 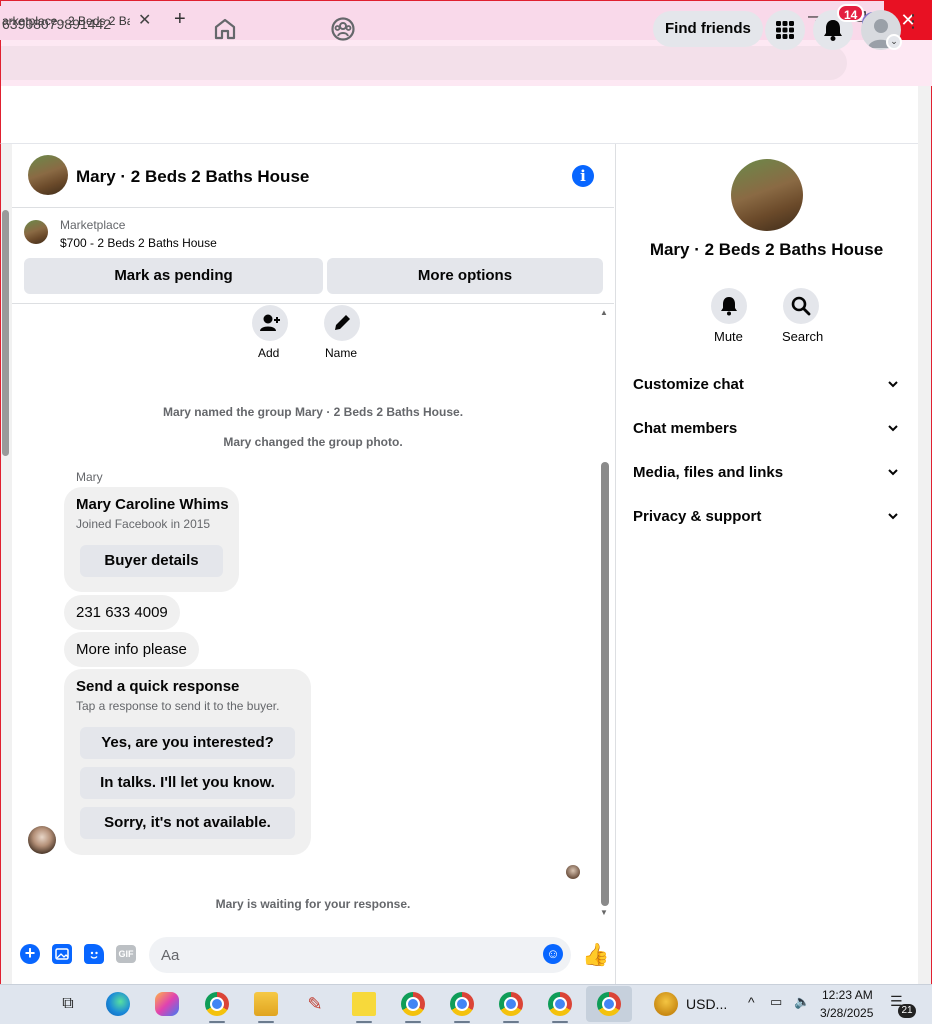 I want to click on message-bubble: More info please, so click(x=131, y=649).